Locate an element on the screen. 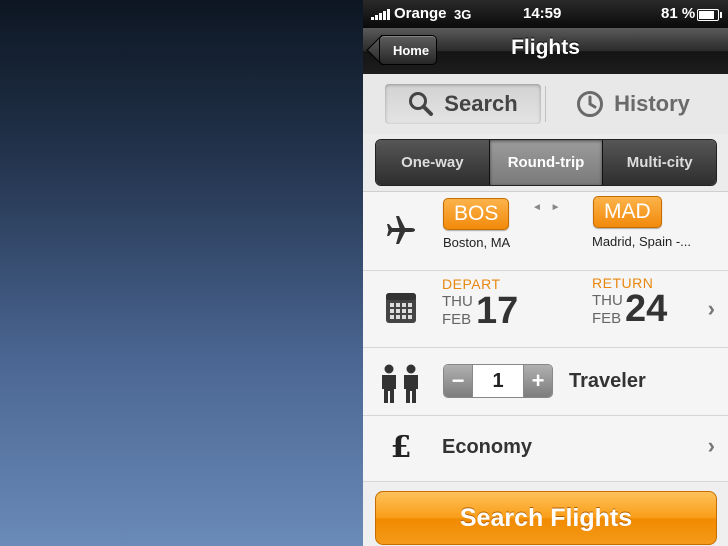 The height and width of the screenshot is (546, 728). segment-round-trip: Round-trip is located at coordinates (546, 162).